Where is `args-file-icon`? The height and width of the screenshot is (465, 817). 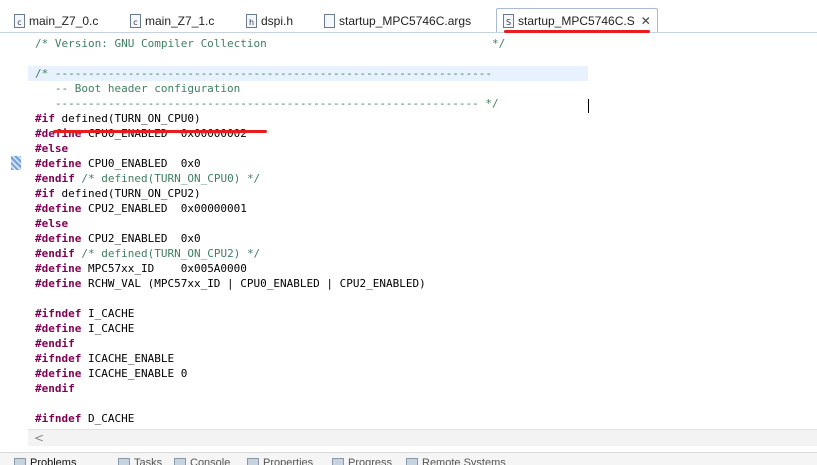
args-file-icon is located at coordinates (329, 21).